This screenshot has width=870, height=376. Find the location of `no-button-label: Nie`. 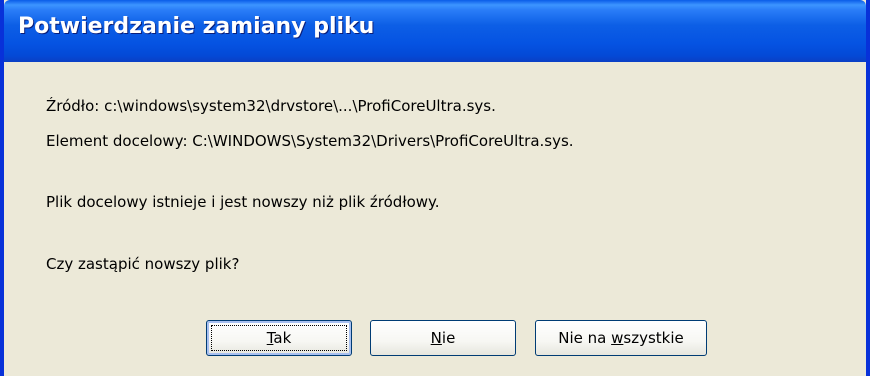

no-button-label: Nie is located at coordinates (443, 338).